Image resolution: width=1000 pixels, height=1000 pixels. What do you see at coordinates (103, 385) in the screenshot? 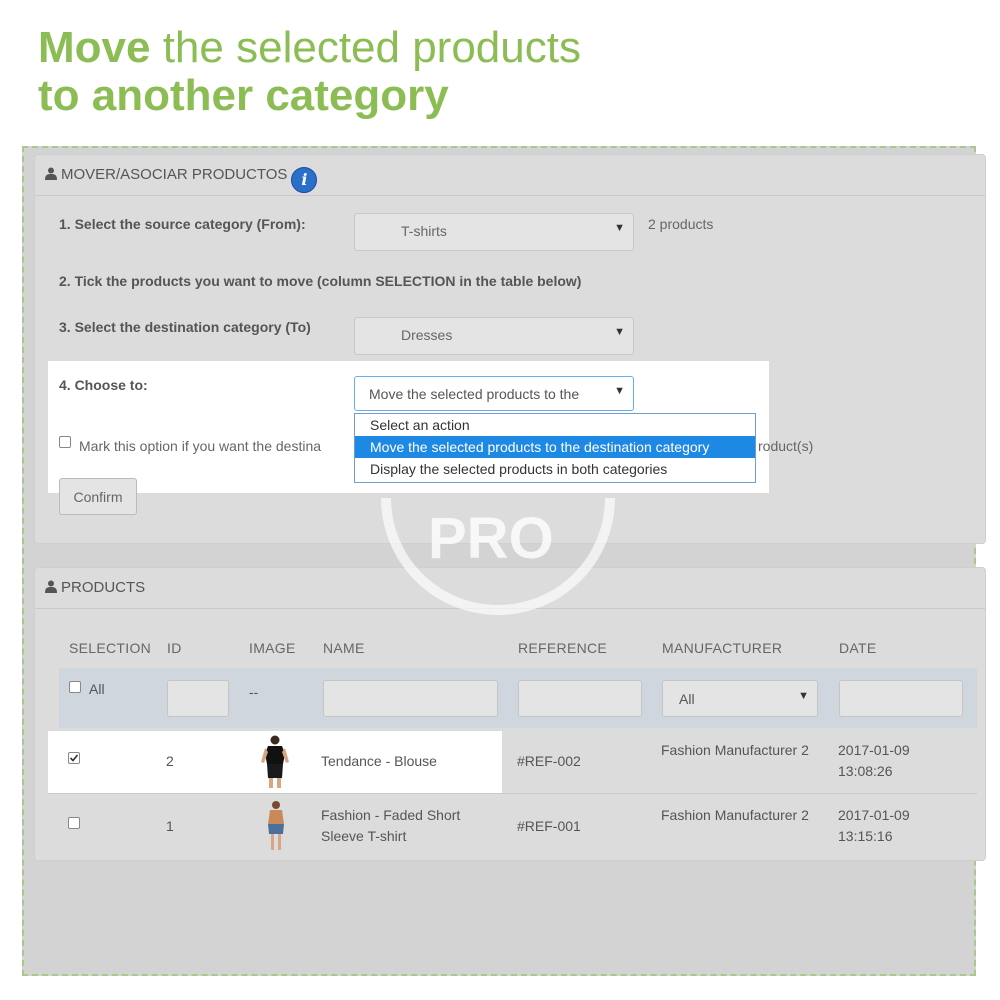
I see `step4-label: 4. Choose to:` at bounding box center [103, 385].